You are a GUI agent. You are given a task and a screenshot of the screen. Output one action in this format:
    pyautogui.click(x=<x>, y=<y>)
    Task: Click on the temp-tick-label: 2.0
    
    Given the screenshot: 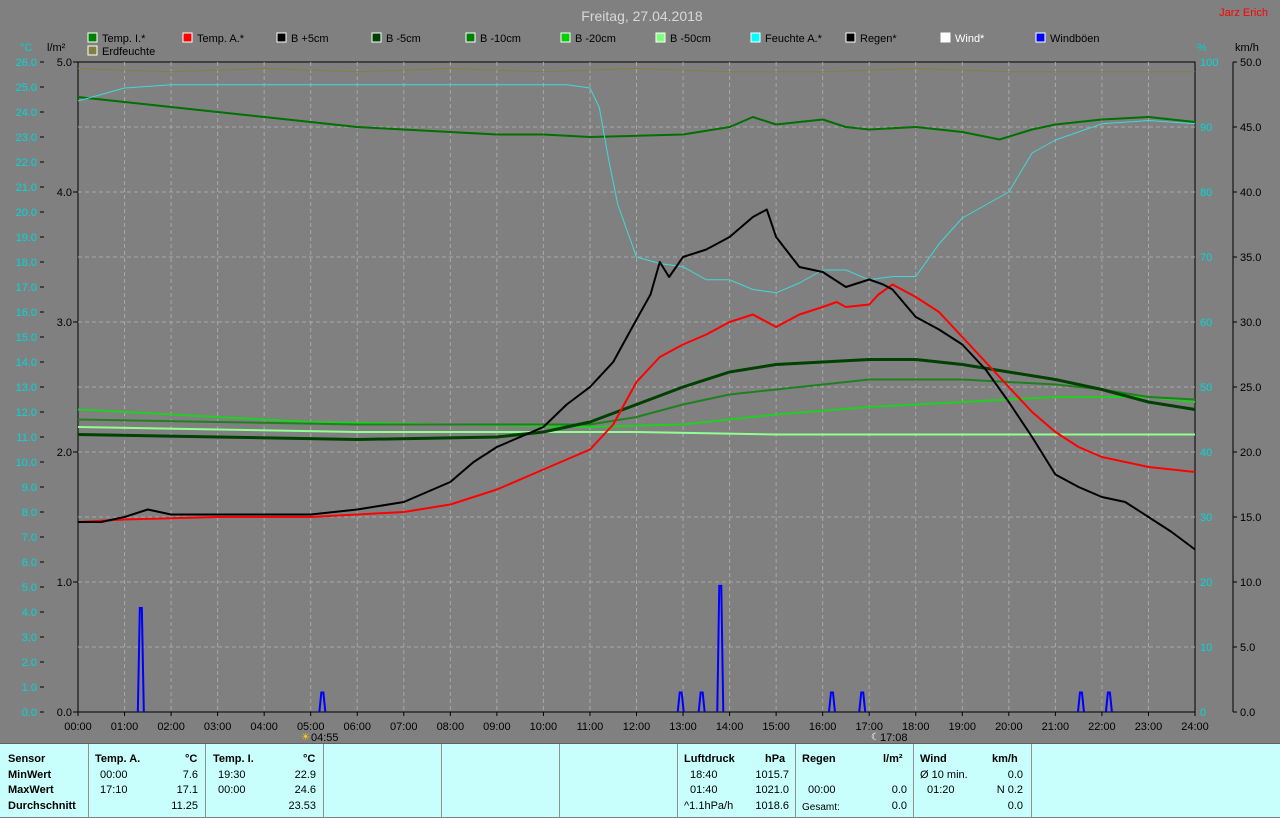 What is the action you would take?
    pyautogui.click(x=29, y=663)
    